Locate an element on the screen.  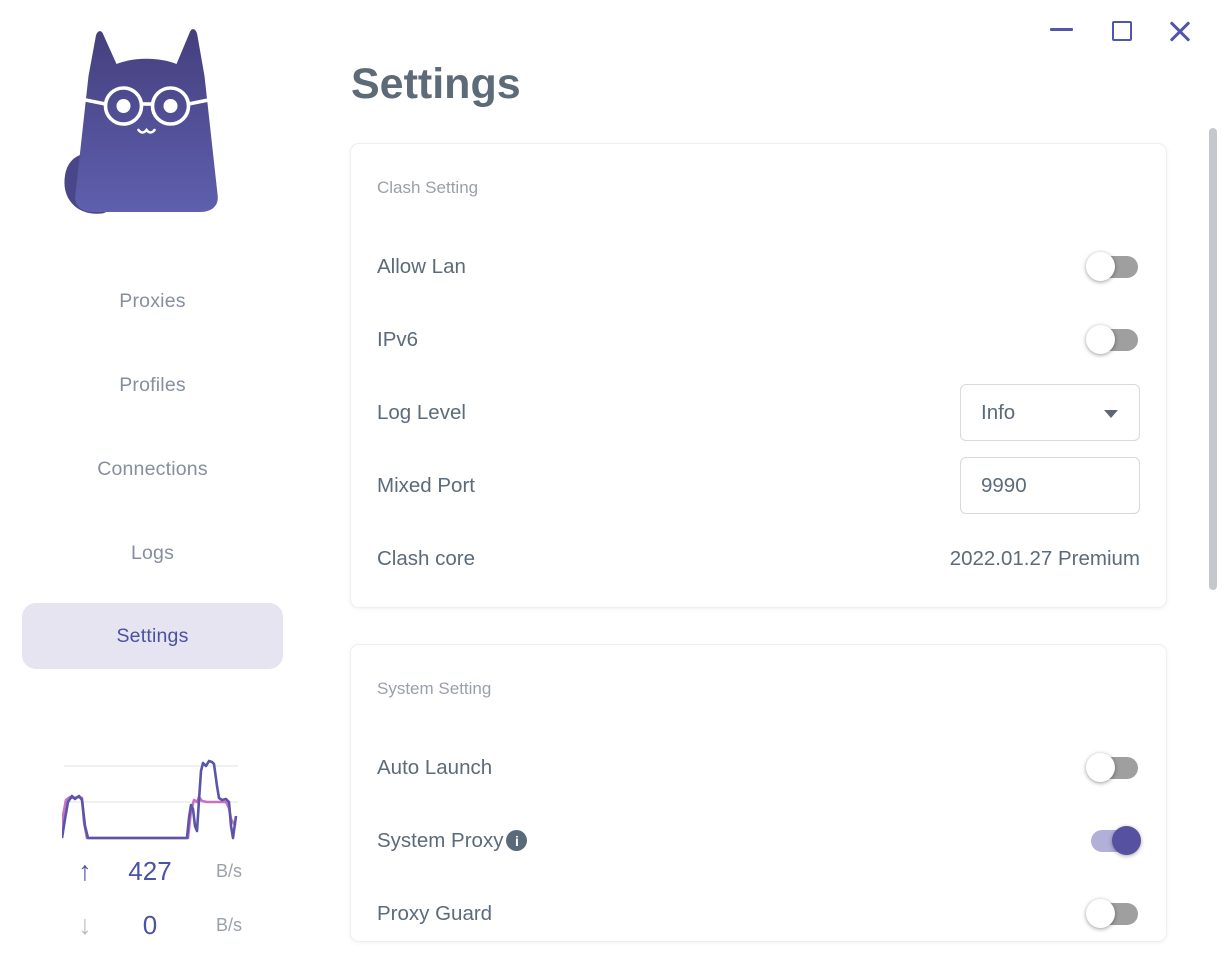
page-title: Settings is located at coordinates (436, 84).